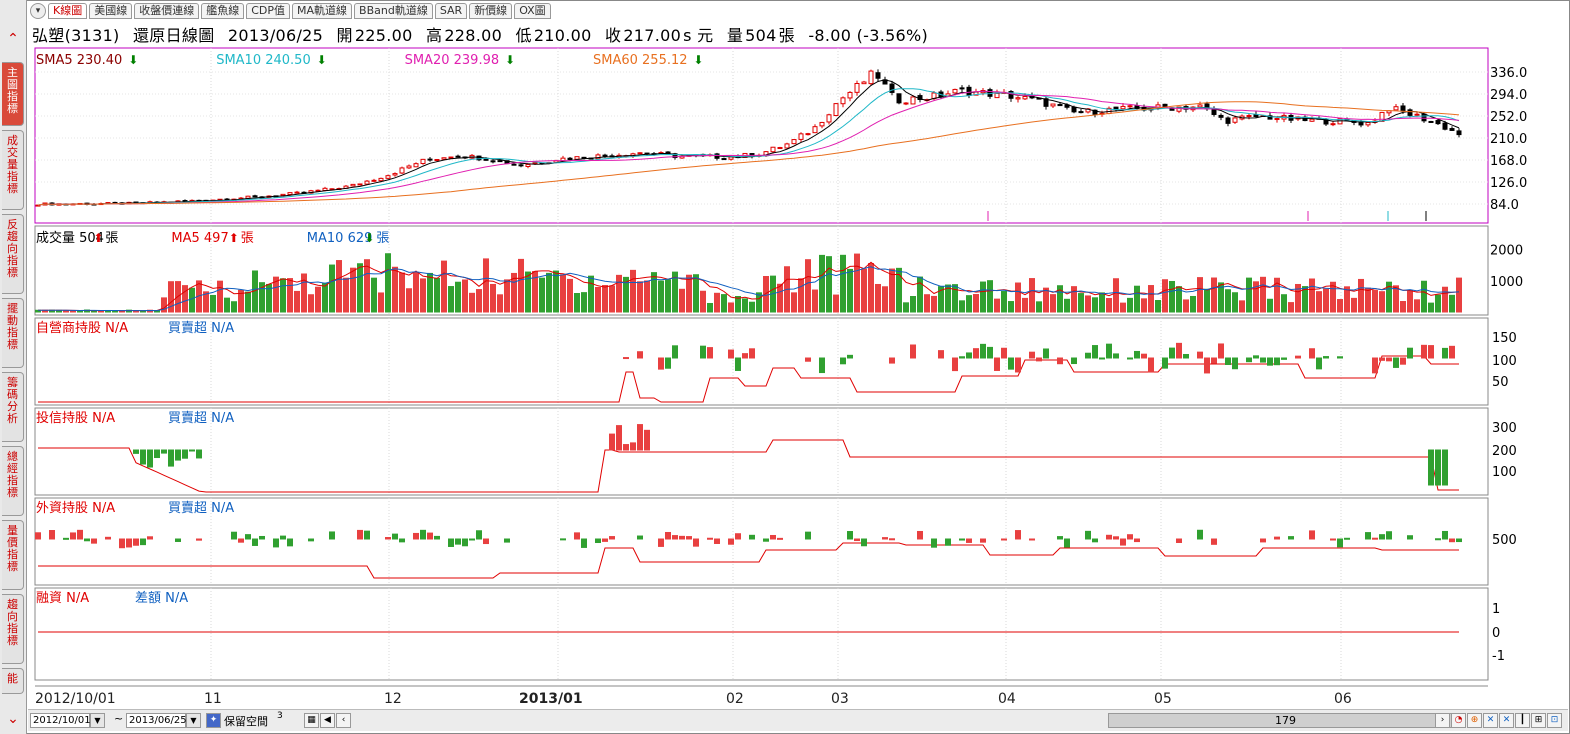 This screenshot has height=734, width=1570. I want to click on x-axis-label: 04, so click(1007, 699).